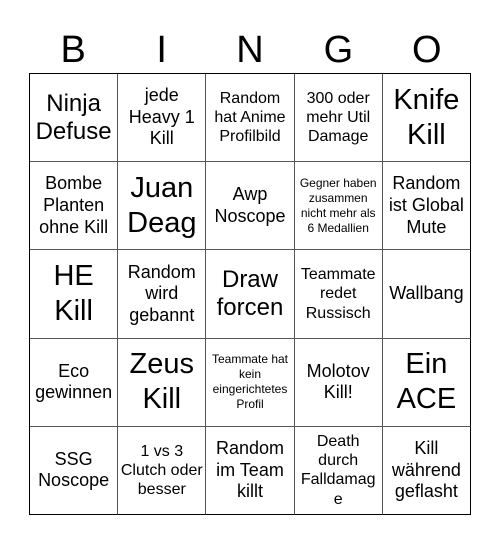  I want to click on bingo-cell: Random ist Global Mute, so click(426, 206).